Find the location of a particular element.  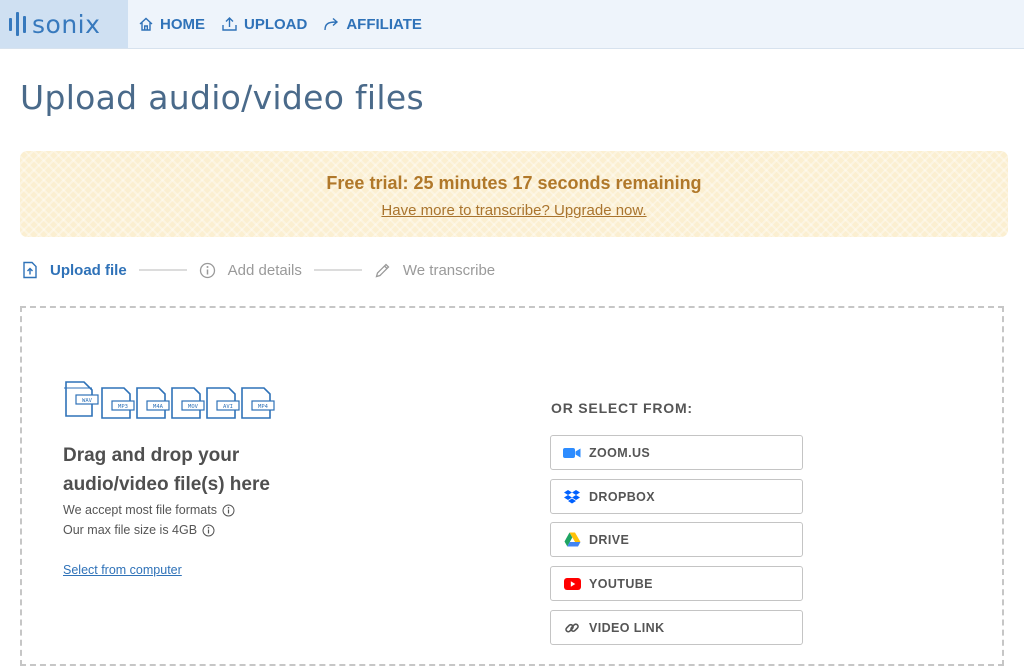

upload-steps: Upload file Add details We transcribe is located at coordinates (258, 270).